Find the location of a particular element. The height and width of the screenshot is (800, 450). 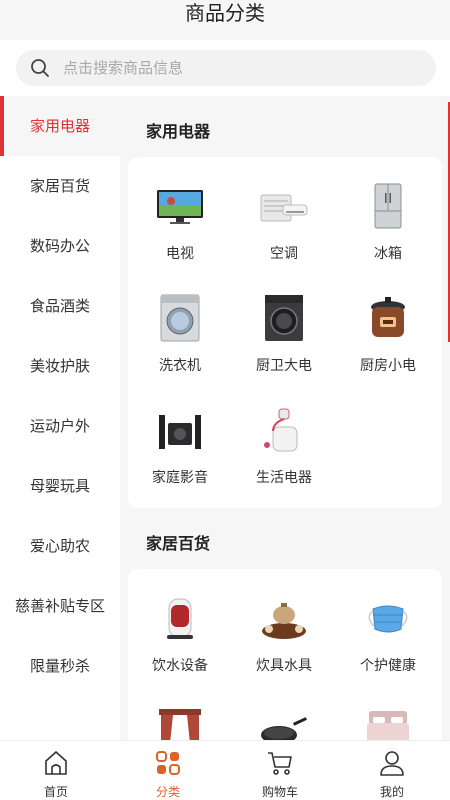

sidebar-item-food: 食品酒类 is located at coordinates (60, 306).